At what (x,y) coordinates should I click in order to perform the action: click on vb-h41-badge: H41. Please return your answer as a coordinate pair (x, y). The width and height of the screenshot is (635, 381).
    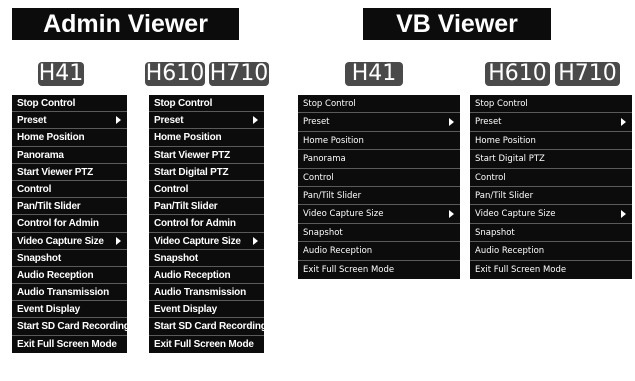
    Looking at the image, I should click on (374, 74).